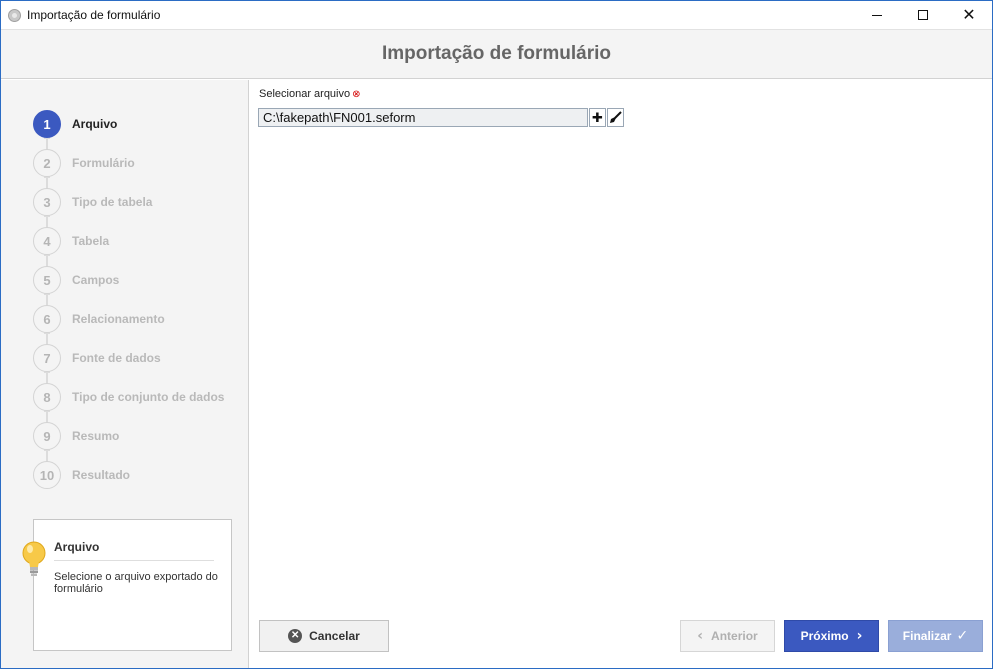  I want to click on step-label: Arquivo, so click(95, 124).